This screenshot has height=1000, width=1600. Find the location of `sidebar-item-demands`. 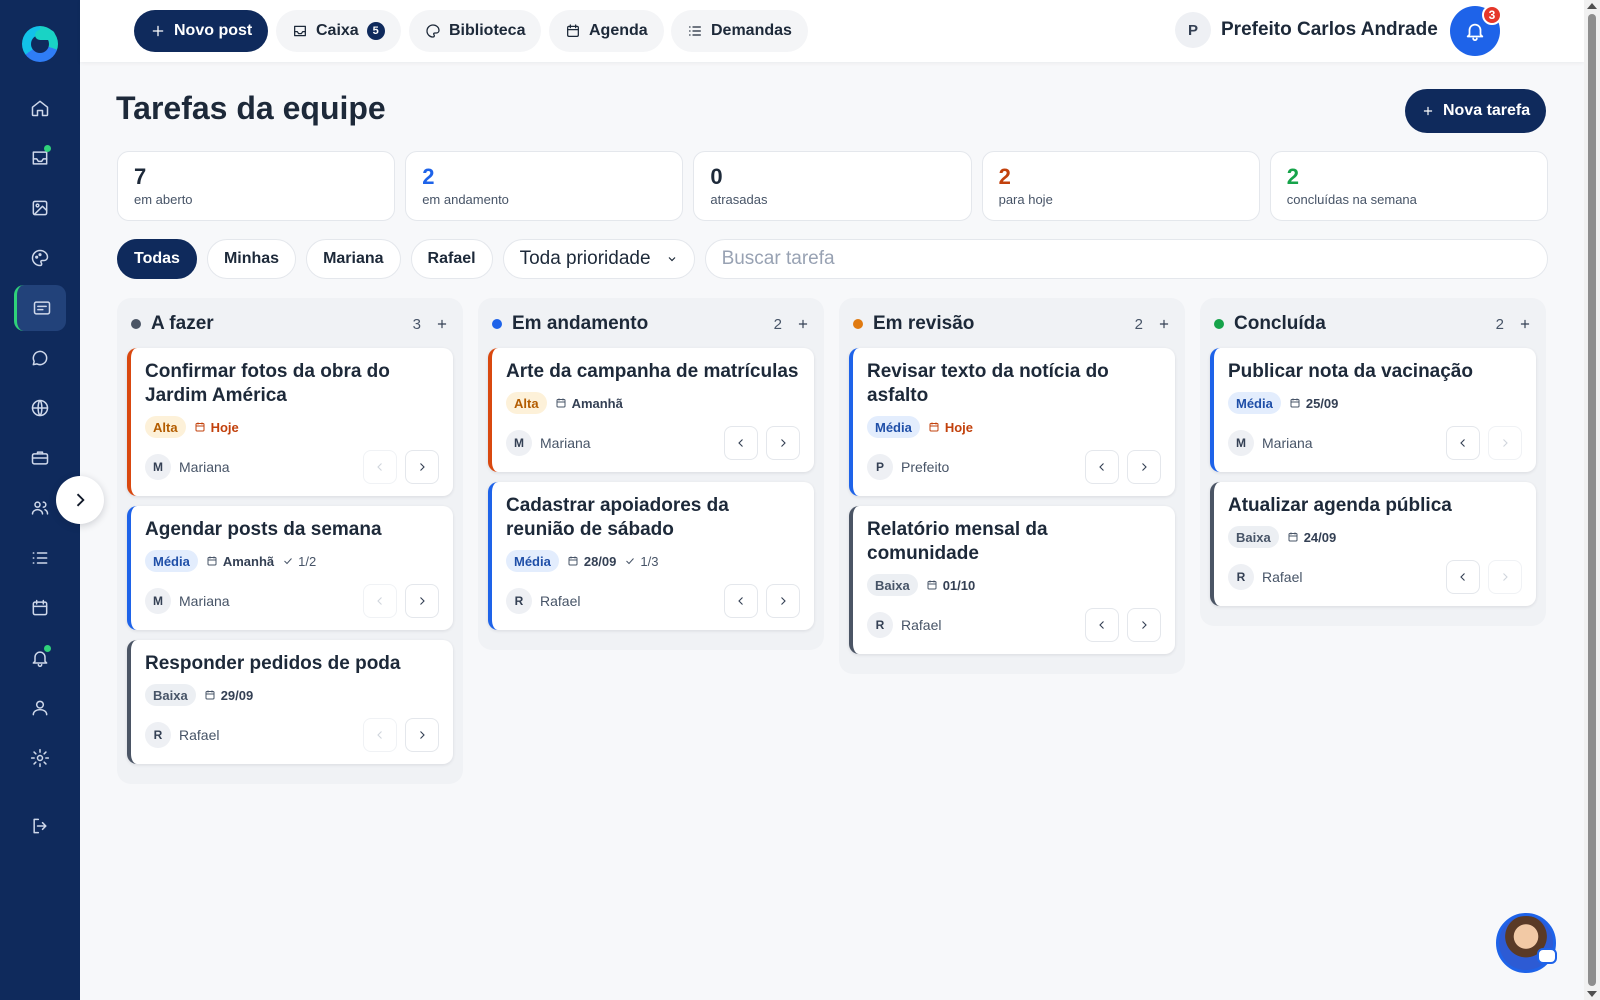

sidebar-item-demands is located at coordinates (40, 558).